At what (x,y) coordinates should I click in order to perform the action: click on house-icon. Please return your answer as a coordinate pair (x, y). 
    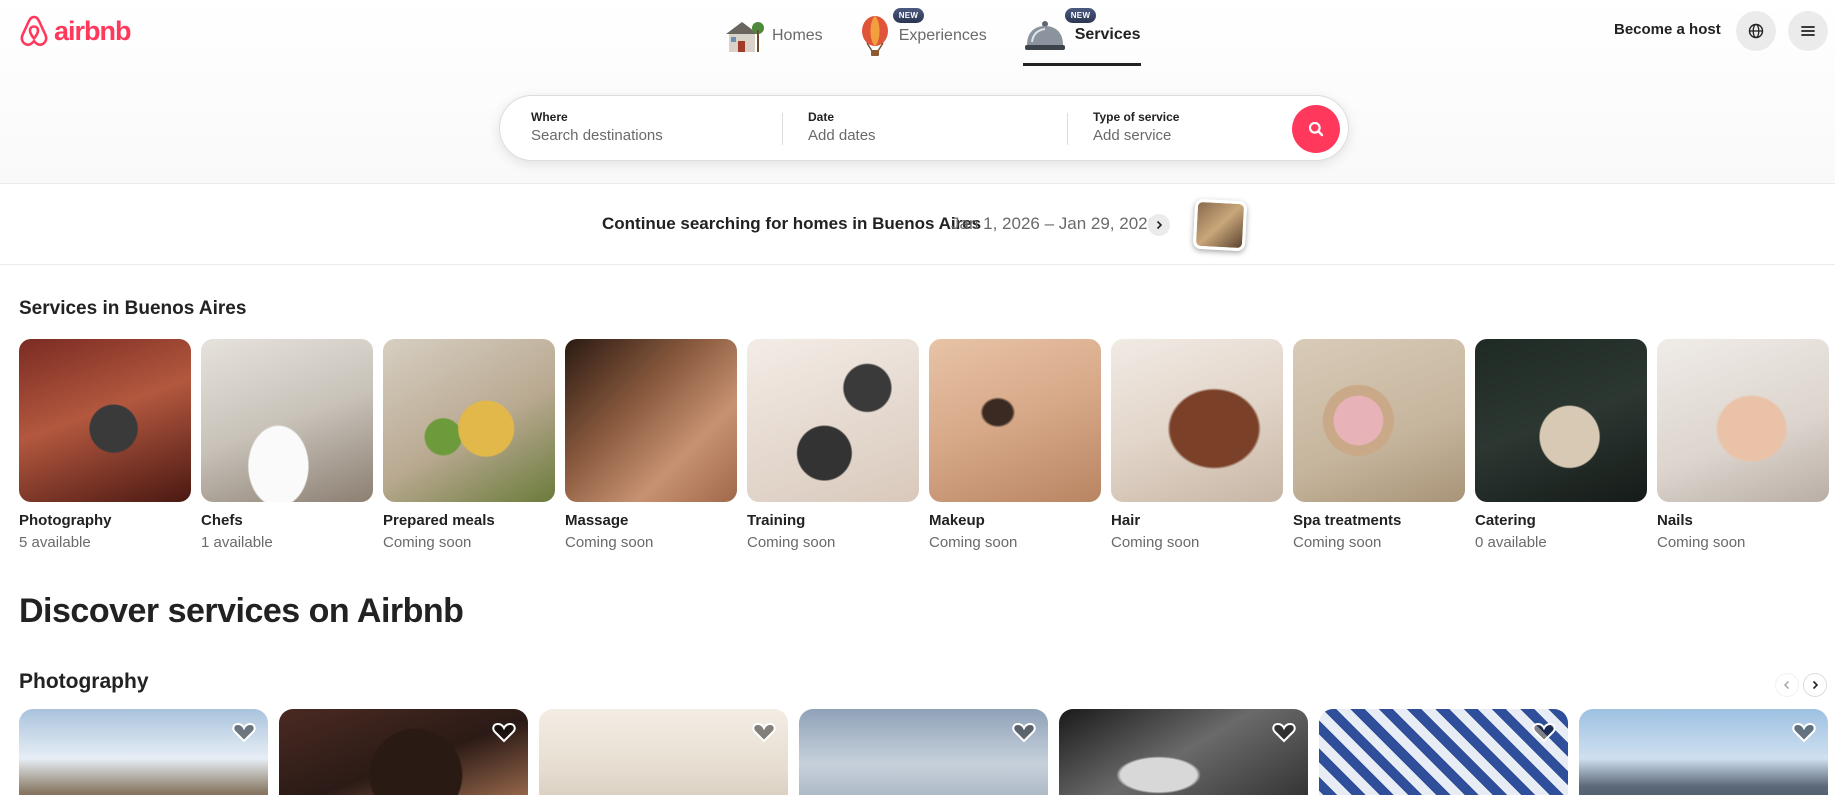
    Looking at the image, I should click on (745, 37).